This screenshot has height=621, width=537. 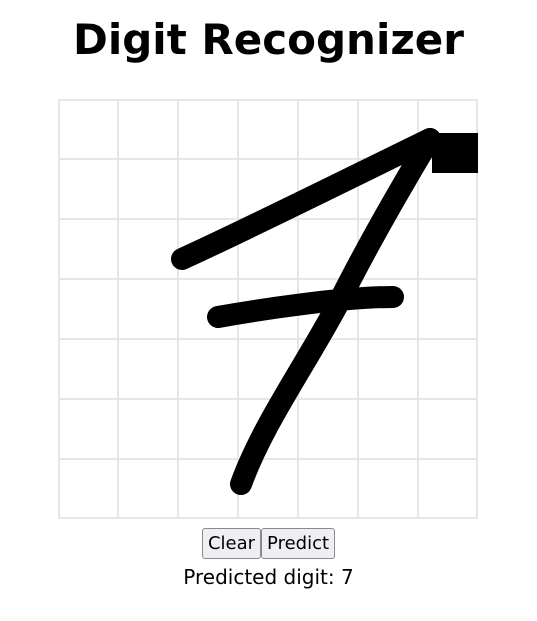 I want to click on control-bar: Clear Predict, so click(x=268, y=543).